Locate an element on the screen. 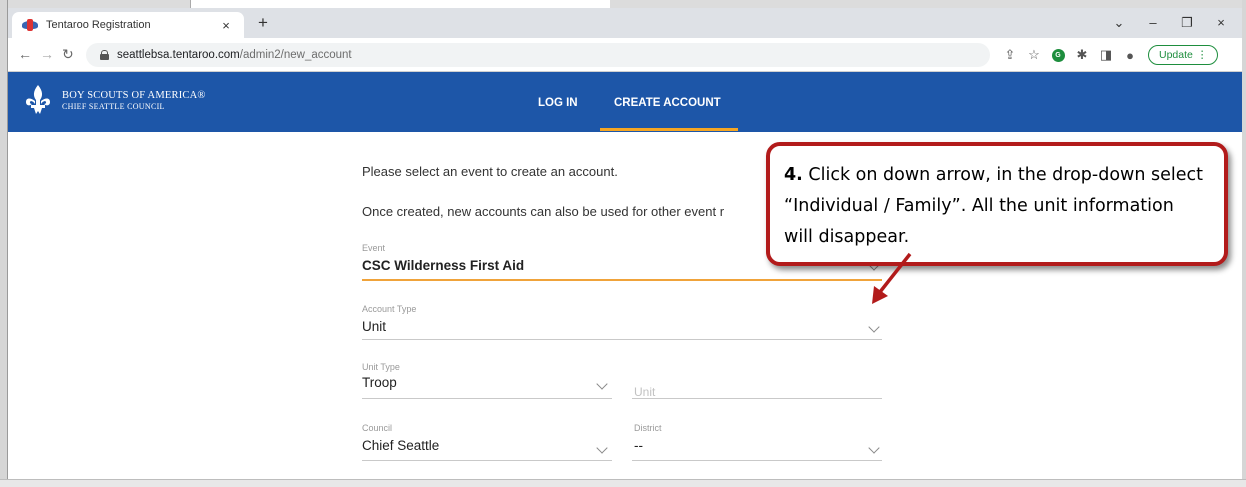 The width and height of the screenshot is (1246, 487). account-type-label: Account Type is located at coordinates (389, 309).